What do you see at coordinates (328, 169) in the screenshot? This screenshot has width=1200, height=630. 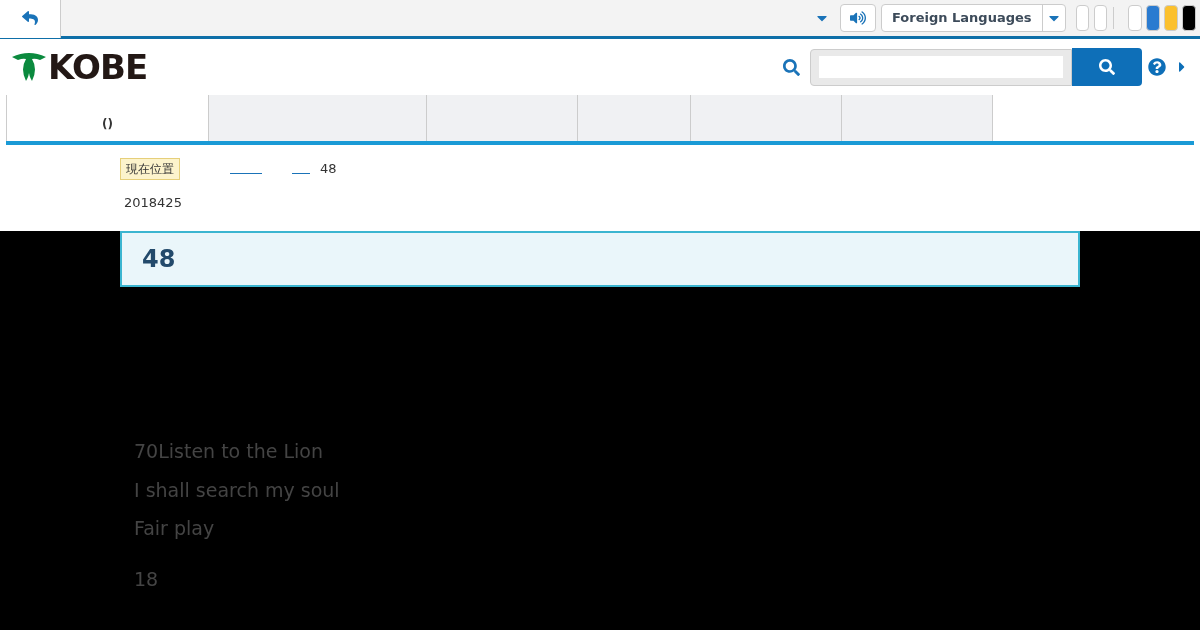 I see `breadcrumb-current: 48` at bounding box center [328, 169].